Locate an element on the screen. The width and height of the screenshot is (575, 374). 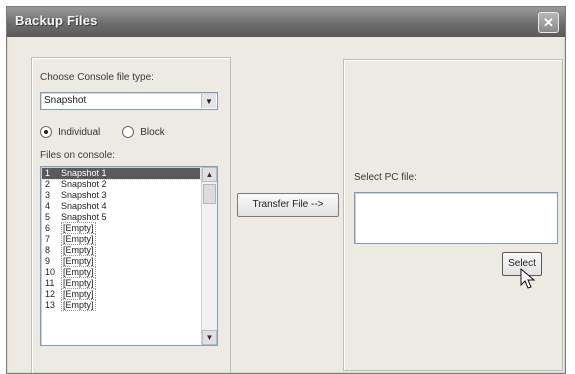
list-item: 2 Snapshot 2 is located at coordinates (121, 184).